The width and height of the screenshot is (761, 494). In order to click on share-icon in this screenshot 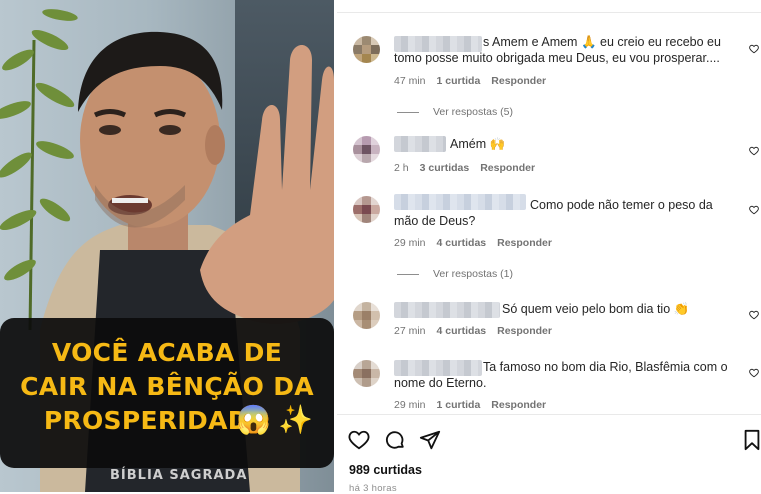, I will do `click(430, 440)`.